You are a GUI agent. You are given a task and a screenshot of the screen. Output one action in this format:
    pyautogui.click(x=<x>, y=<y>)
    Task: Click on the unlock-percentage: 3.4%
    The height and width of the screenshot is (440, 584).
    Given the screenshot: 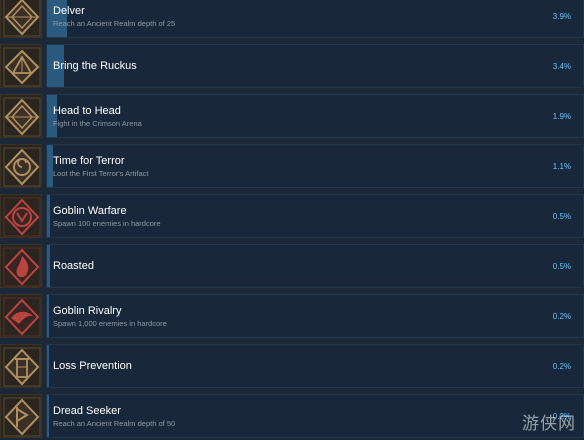 What is the action you would take?
    pyautogui.click(x=561, y=66)
    